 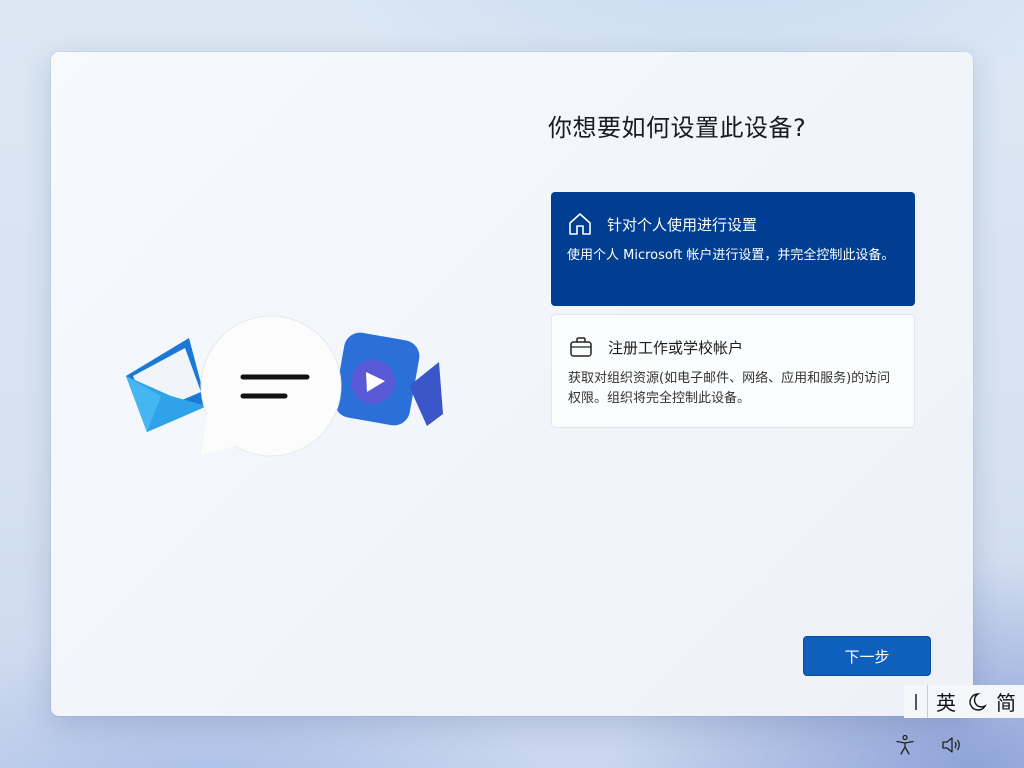 What do you see at coordinates (964, 701) in the screenshot?
I see `ime-toolbar: 英 简` at bounding box center [964, 701].